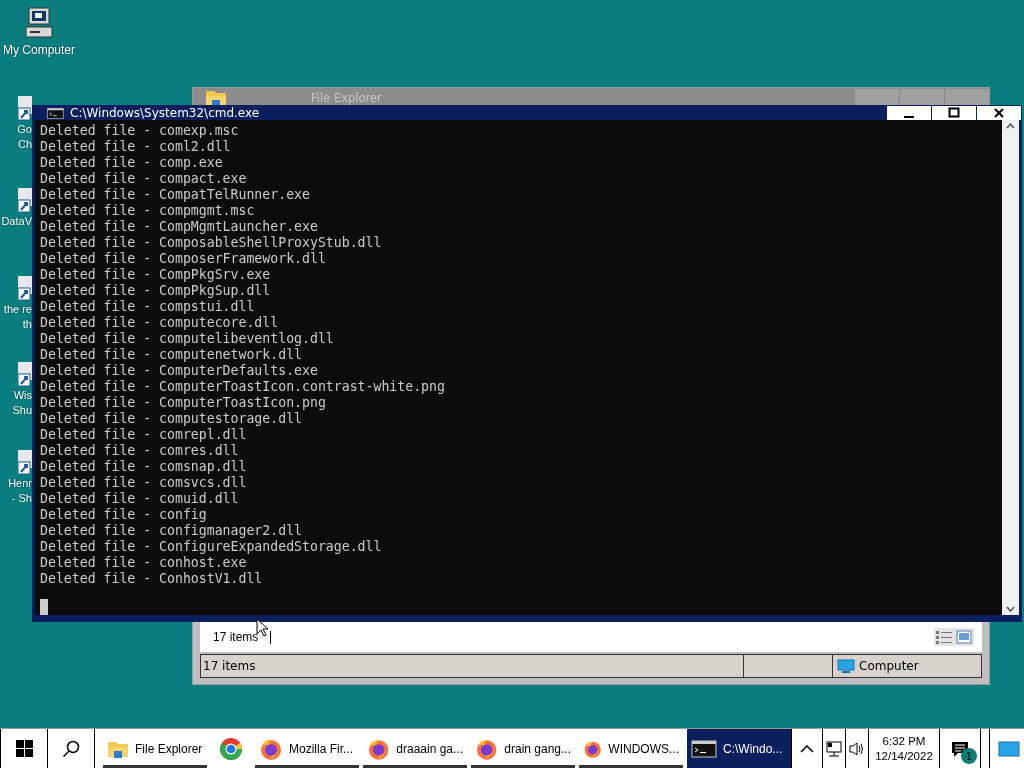 Image resolution: width=1024 pixels, height=768 pixels. Describe the element at coordinates (22, 410) in the screenshot. I see `icon-label: Shu` at that location.